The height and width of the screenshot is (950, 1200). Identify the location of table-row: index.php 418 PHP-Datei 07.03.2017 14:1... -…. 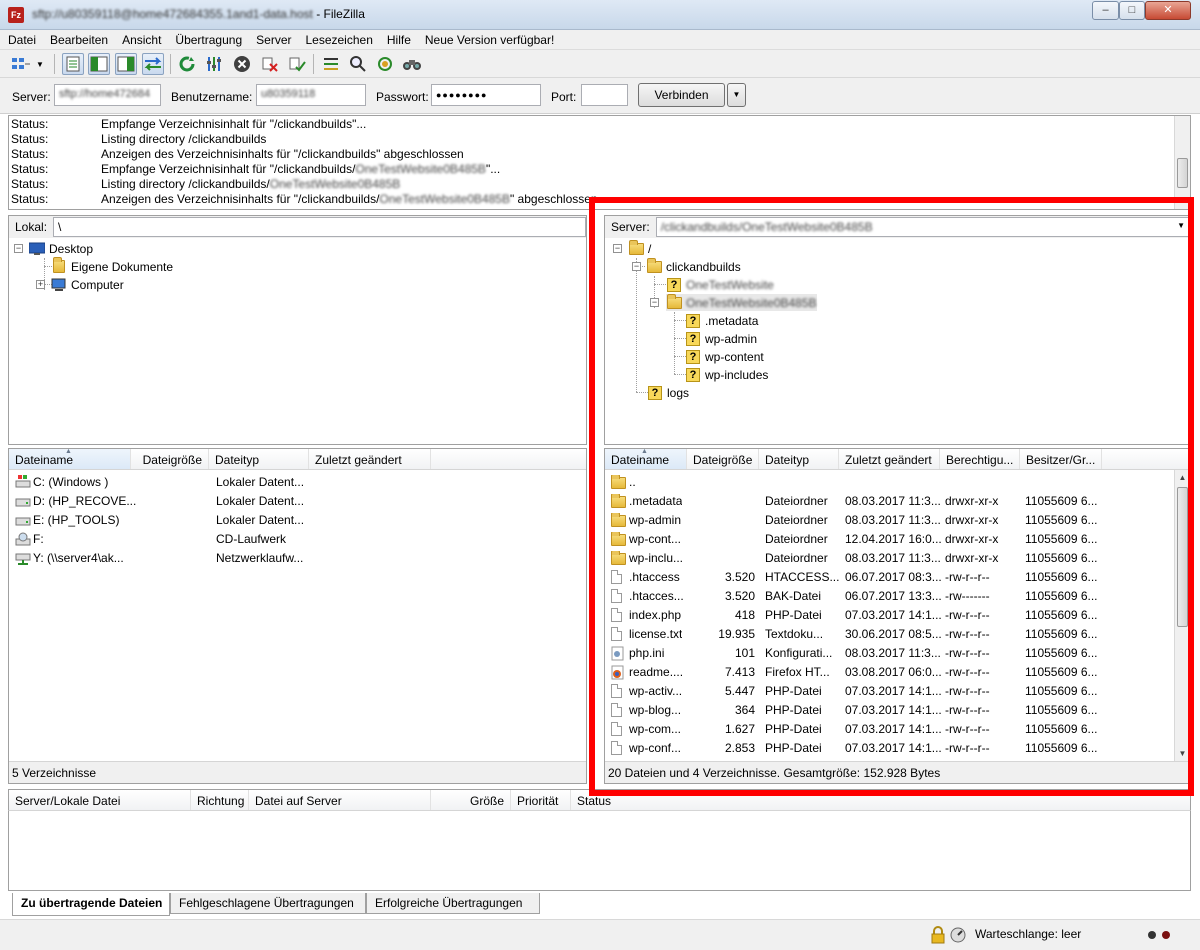
(889, 615).